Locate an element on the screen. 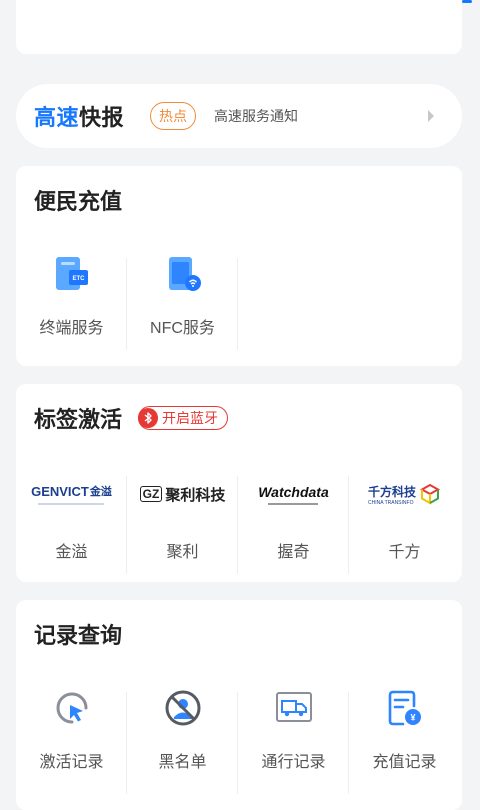  recharge-bill-icon: ¥ is located at coordinates (405, 708).